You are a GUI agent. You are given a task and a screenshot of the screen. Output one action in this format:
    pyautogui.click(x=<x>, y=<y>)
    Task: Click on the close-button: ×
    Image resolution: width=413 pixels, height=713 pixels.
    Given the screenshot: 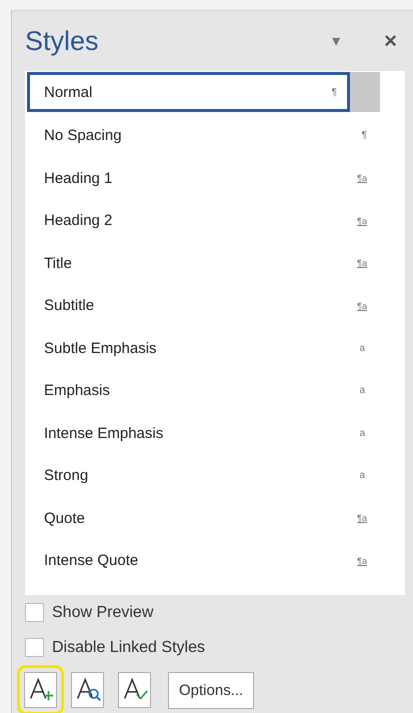 What is the action you would take?
    pyautogui.click(x=390, y=41)
    